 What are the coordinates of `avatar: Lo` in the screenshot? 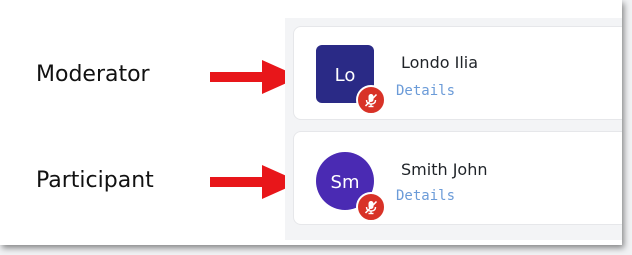 It's located at (351, 80).